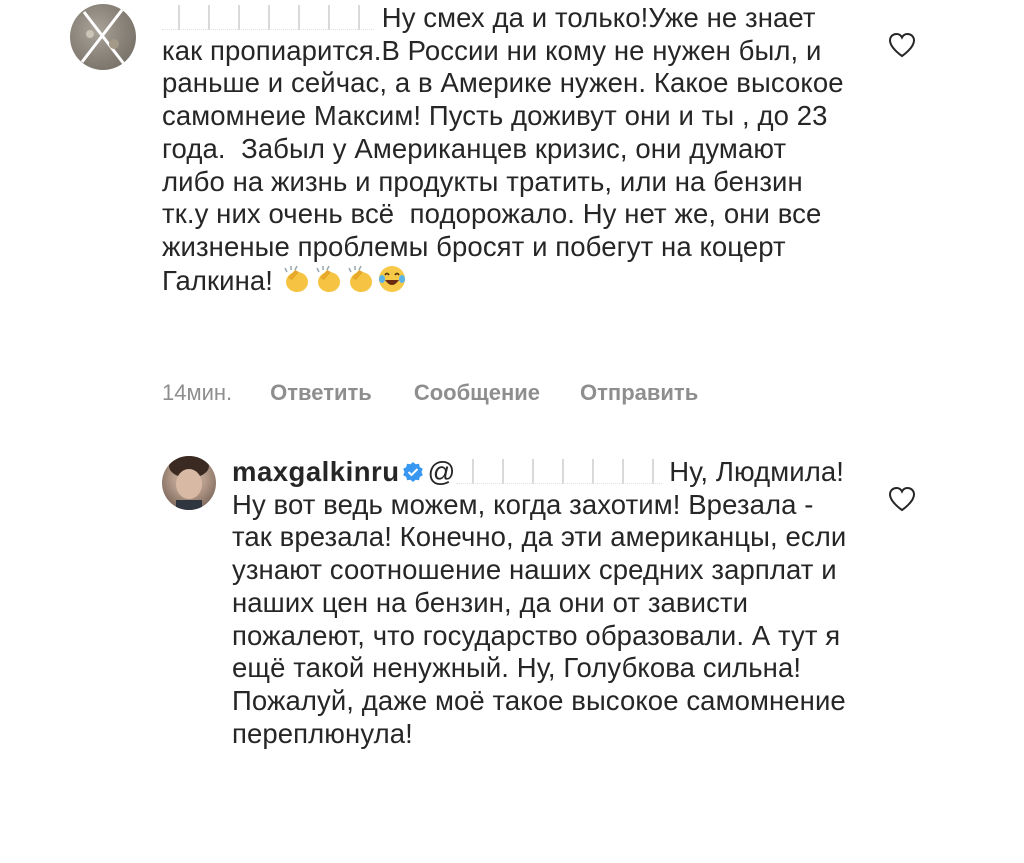 This screenshot has width=1024, height=863. I want to click on commenter-avatar, so click(103, 37).